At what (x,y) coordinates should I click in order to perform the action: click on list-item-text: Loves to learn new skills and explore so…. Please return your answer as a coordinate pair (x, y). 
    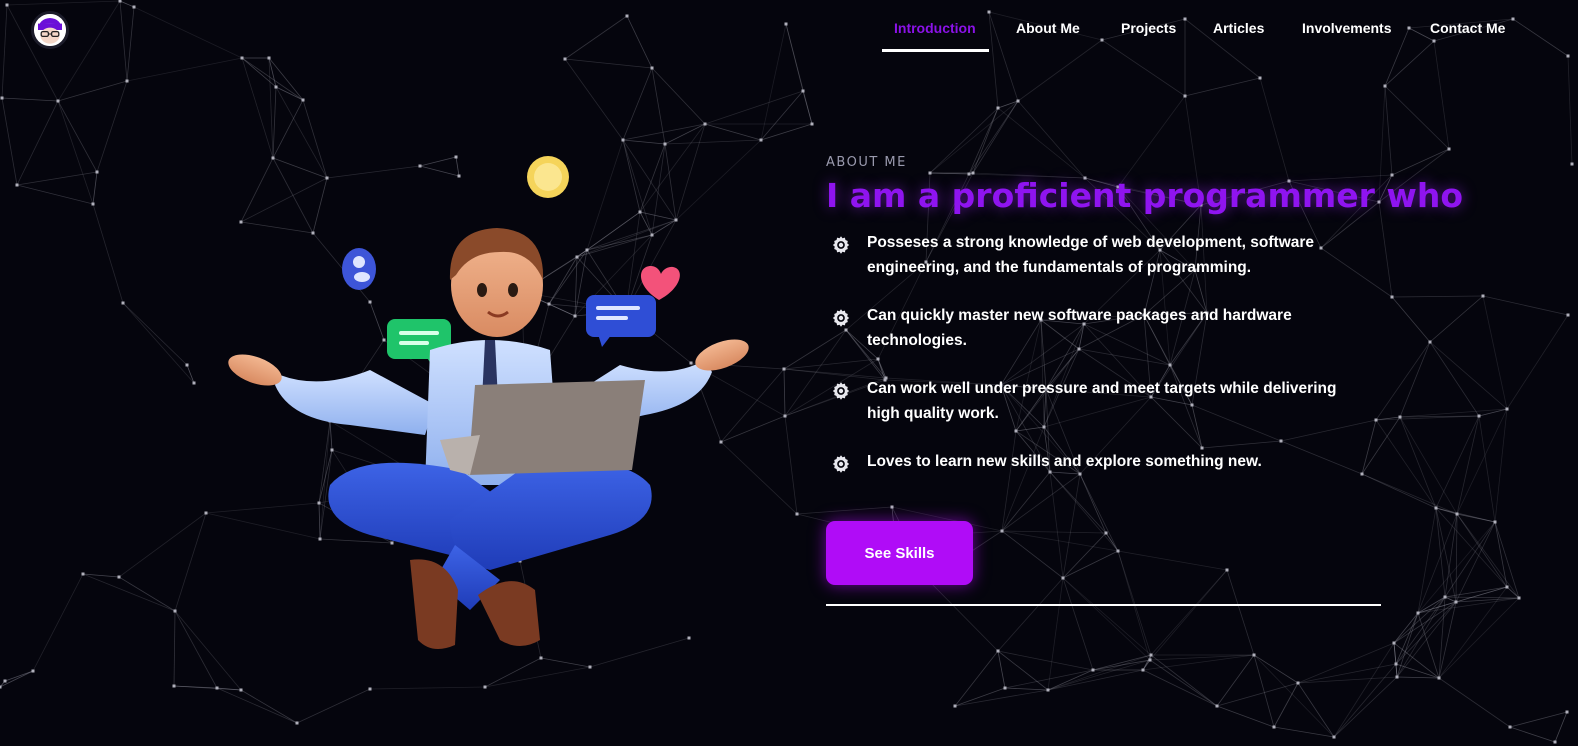
    Looking at the image, I should click on (1064, 461).